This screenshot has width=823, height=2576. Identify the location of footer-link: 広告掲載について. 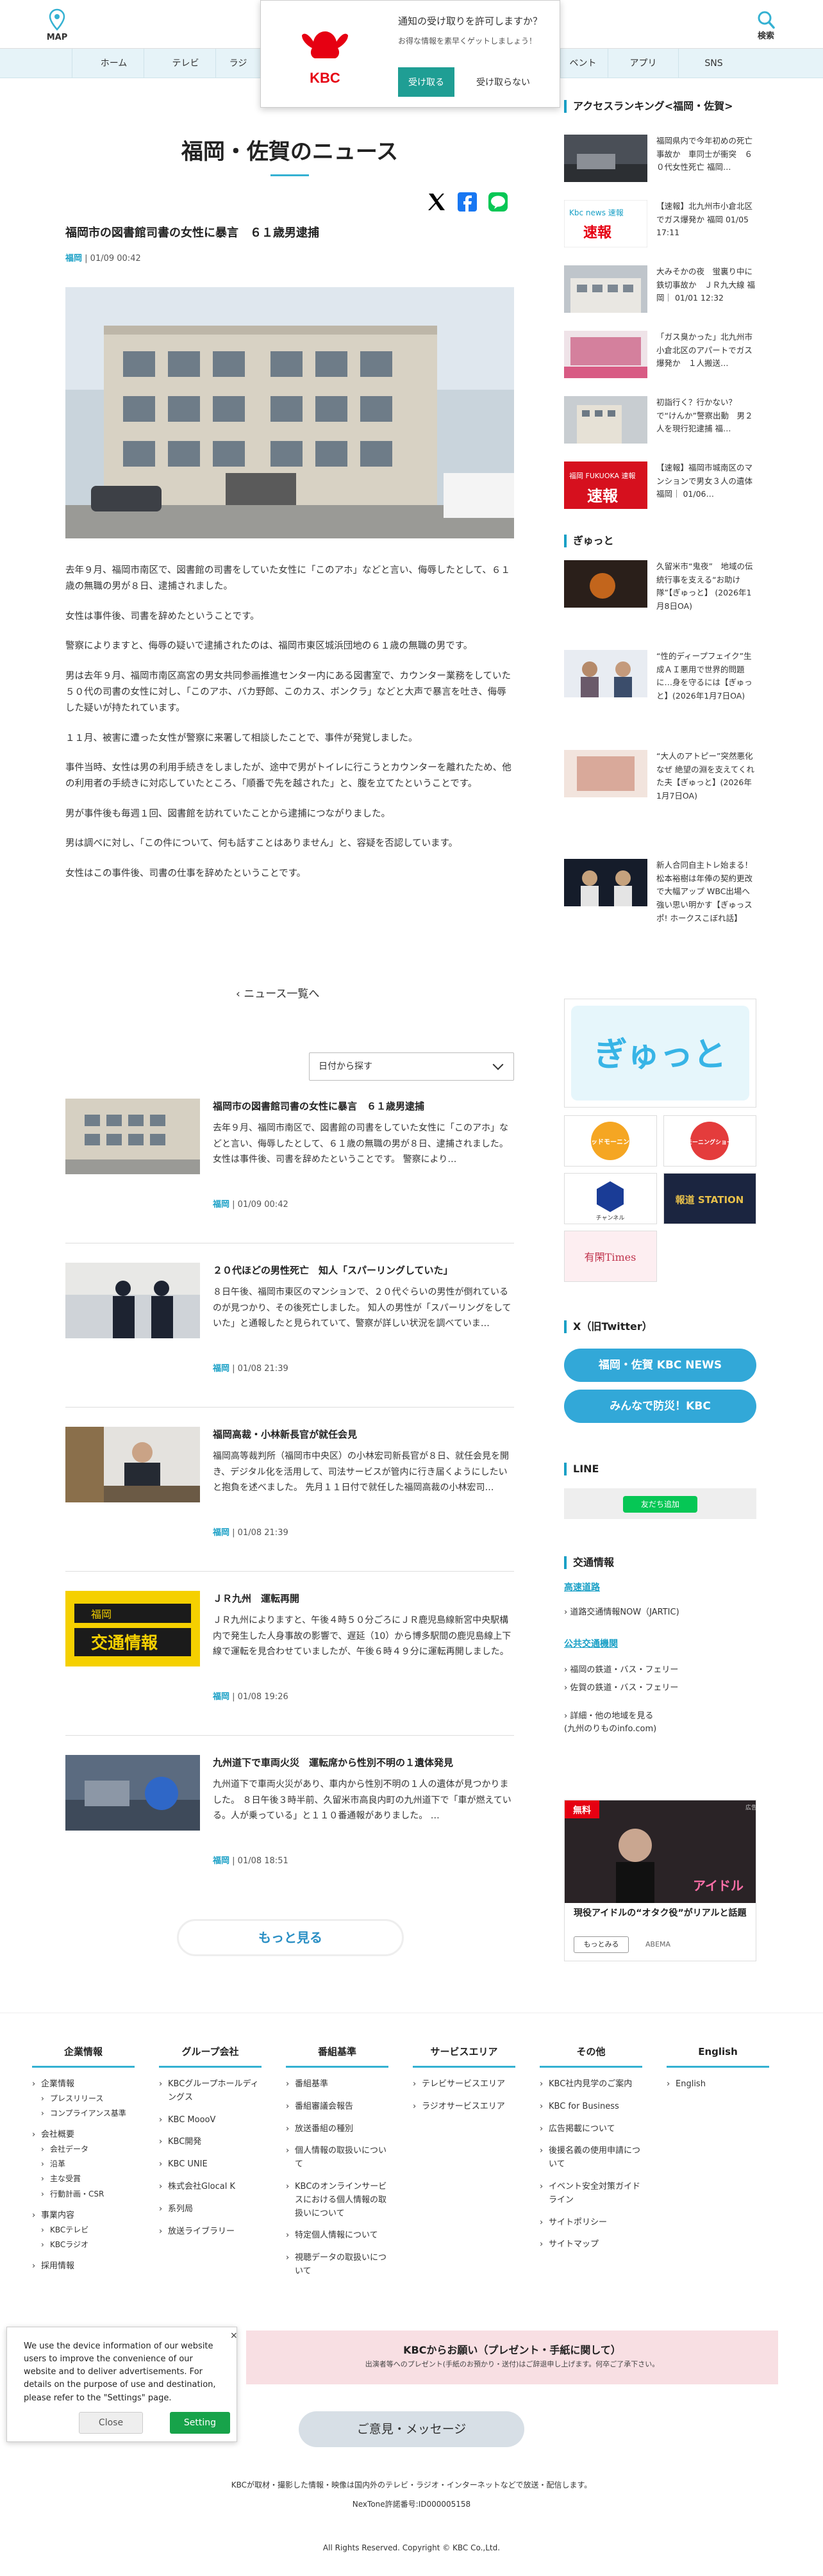
(591, 2129).